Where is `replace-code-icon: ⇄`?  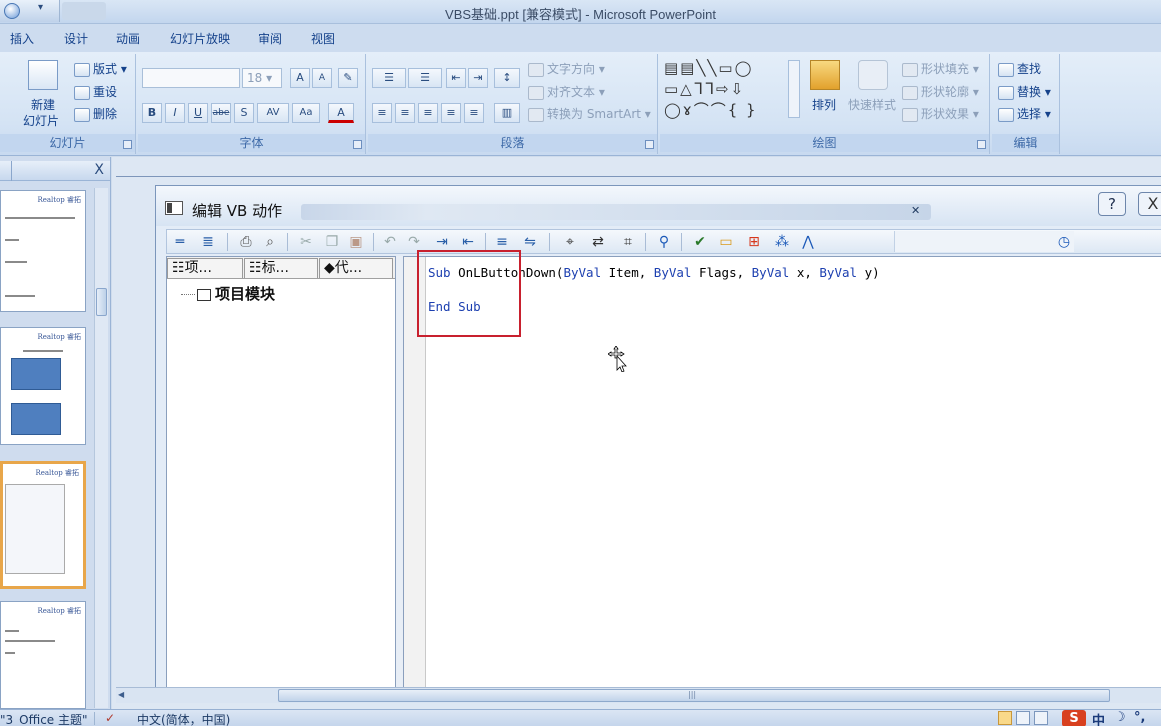 replace-code-icon: ⇄ is located at coordinates (598, 242).